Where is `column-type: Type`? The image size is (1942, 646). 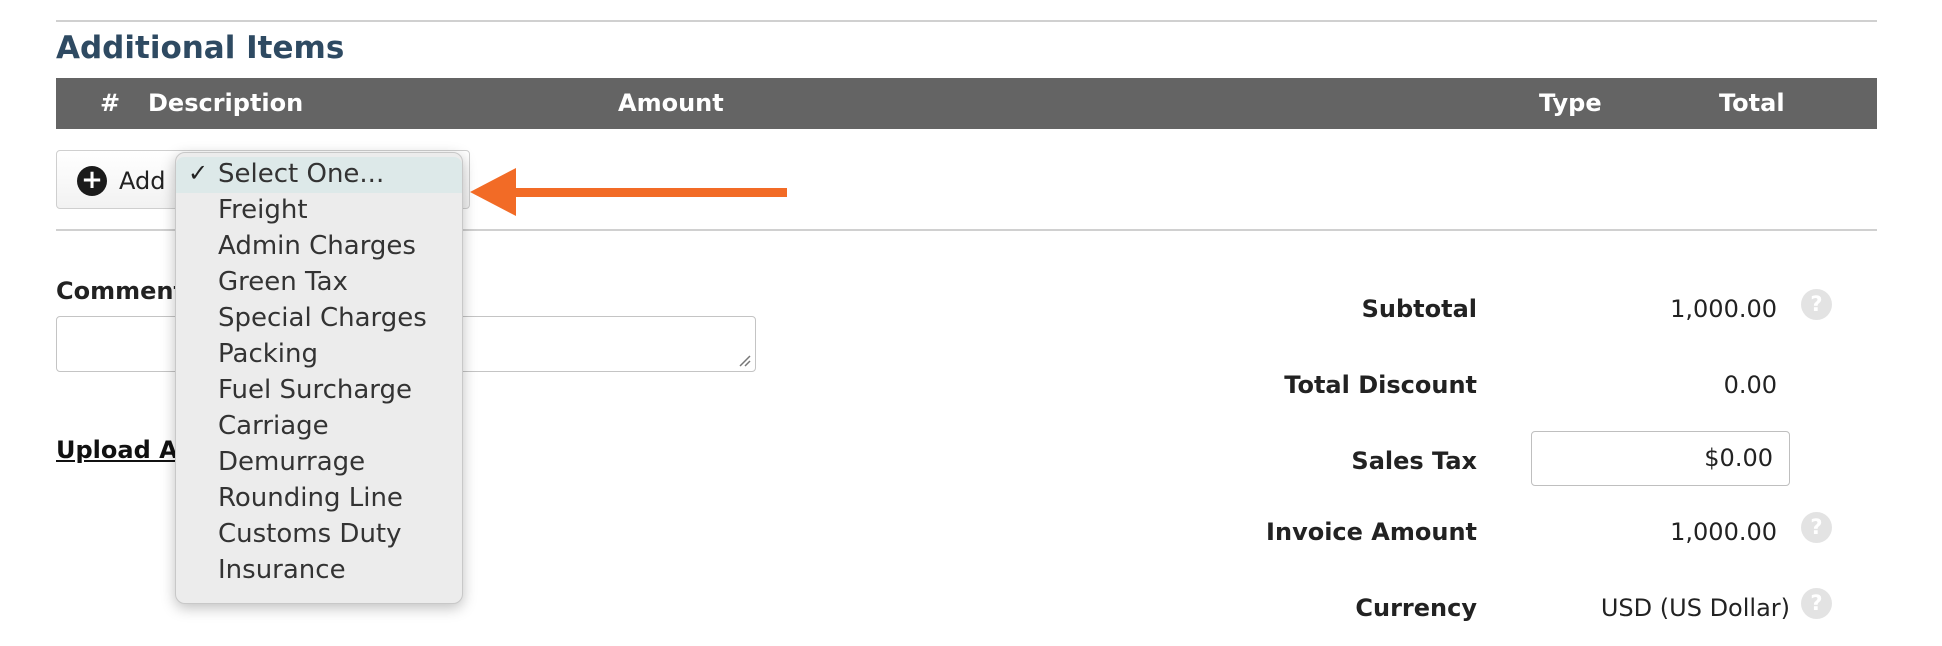
column-type: Type is located at coordinates (1570, 103).